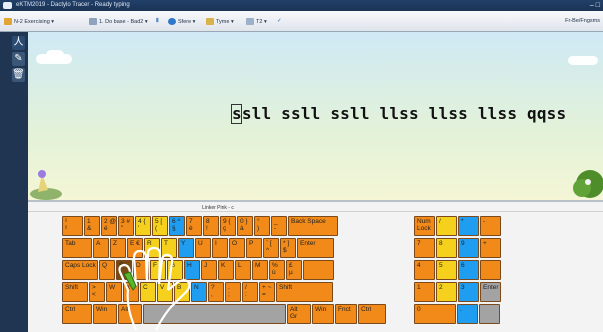 The height and width of the screenshot is (332, 603). I want to click on key-2: 2, so click(446, 292).